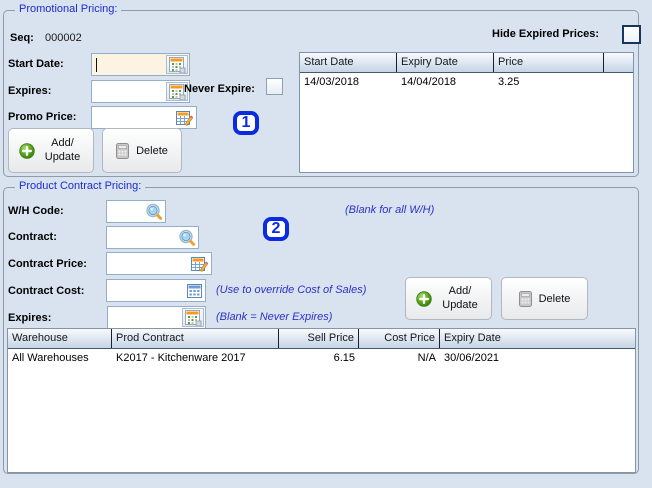 The image size is (652, 488). Describe the element at coordinates (194, 290) in the screenshot. I see `calculator-icon` at that location.